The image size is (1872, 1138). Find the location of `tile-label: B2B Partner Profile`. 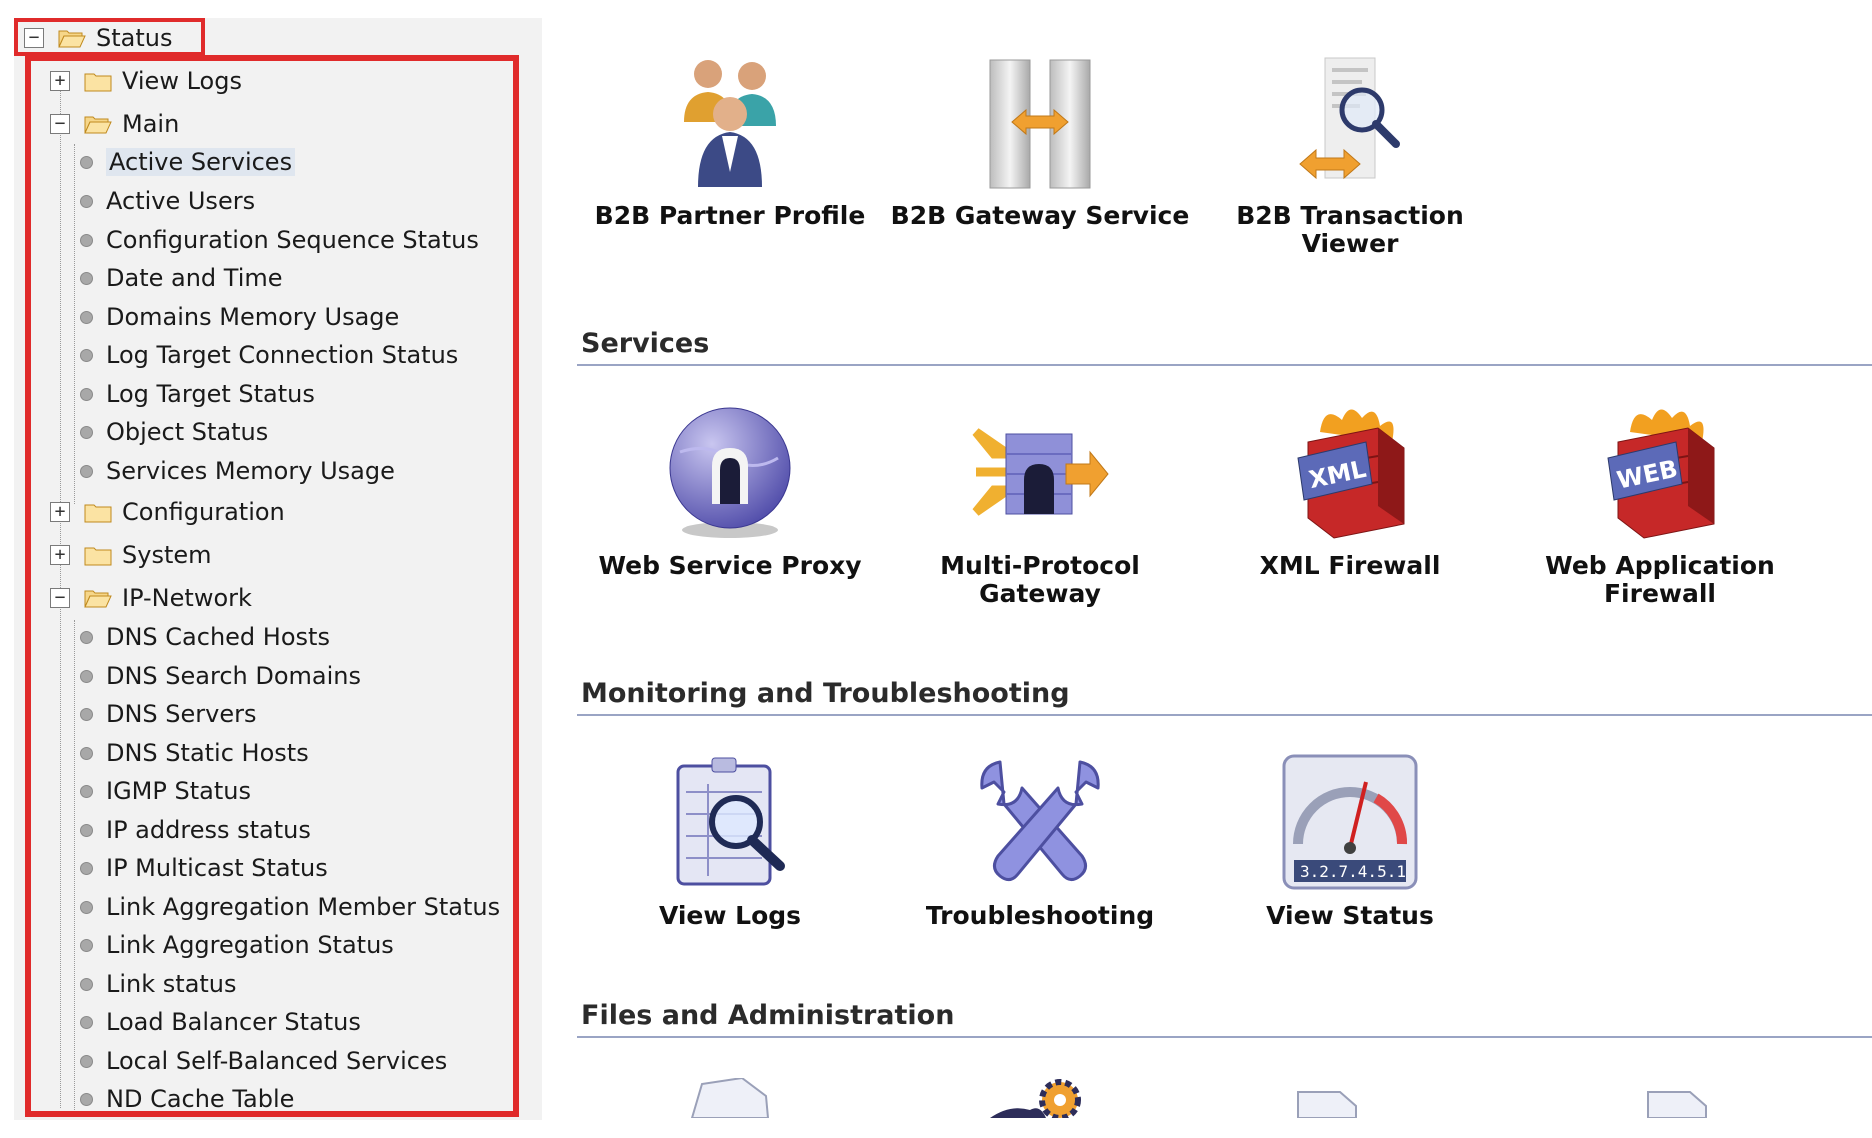

tile-label: B2B Partner Profile is located at coordinates (730, 215).